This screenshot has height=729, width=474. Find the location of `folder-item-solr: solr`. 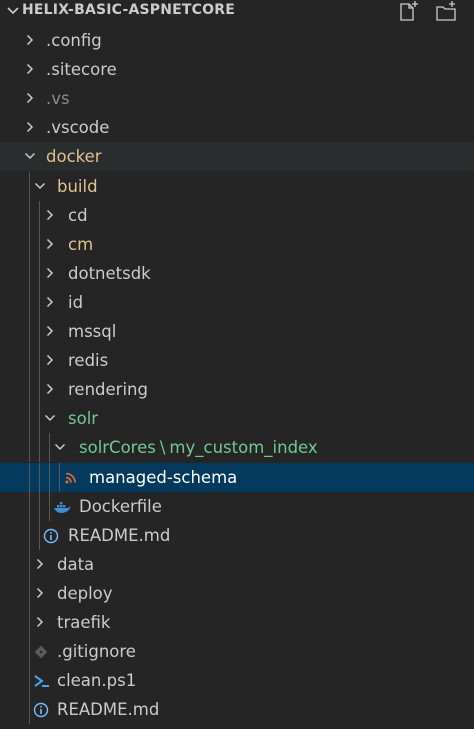

folder-item-solr: solr is located at coordinates (237, 419).